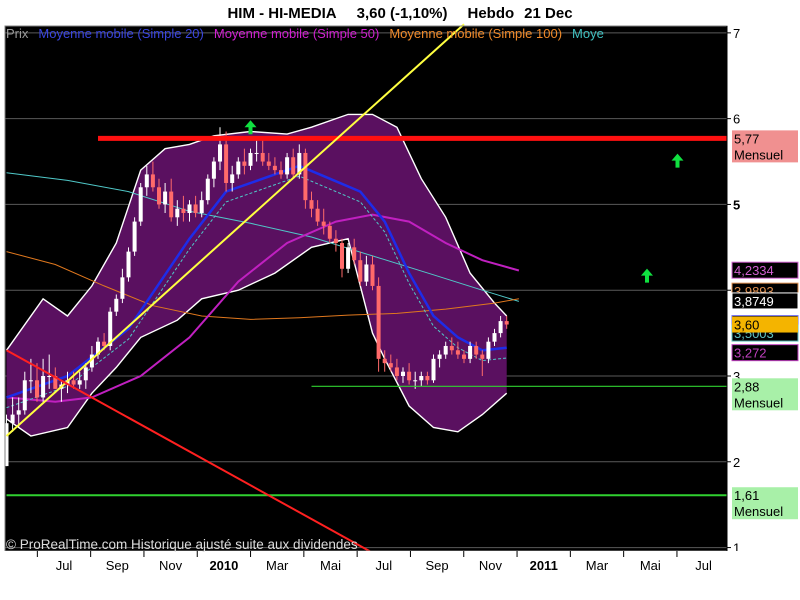  Describe the element at coordinates (736, 33) in the screenshot. I see `y-tick-label: 7` at that location.